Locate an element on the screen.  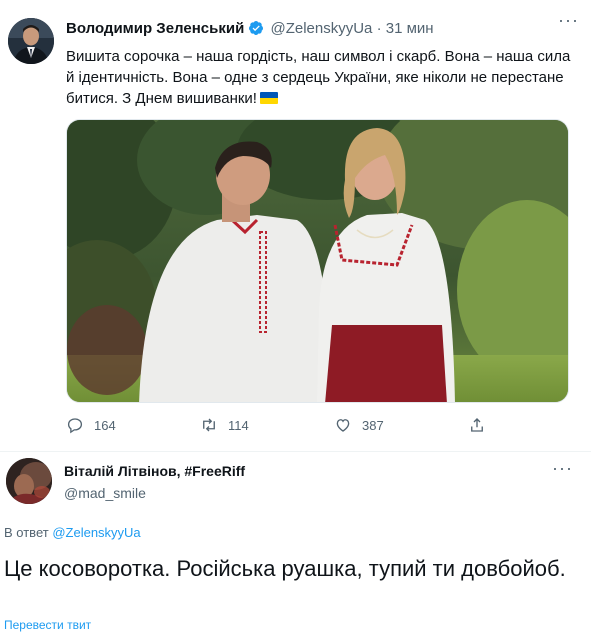
tweet-actions: 164 114 387 is located at coordinates (306, 426).